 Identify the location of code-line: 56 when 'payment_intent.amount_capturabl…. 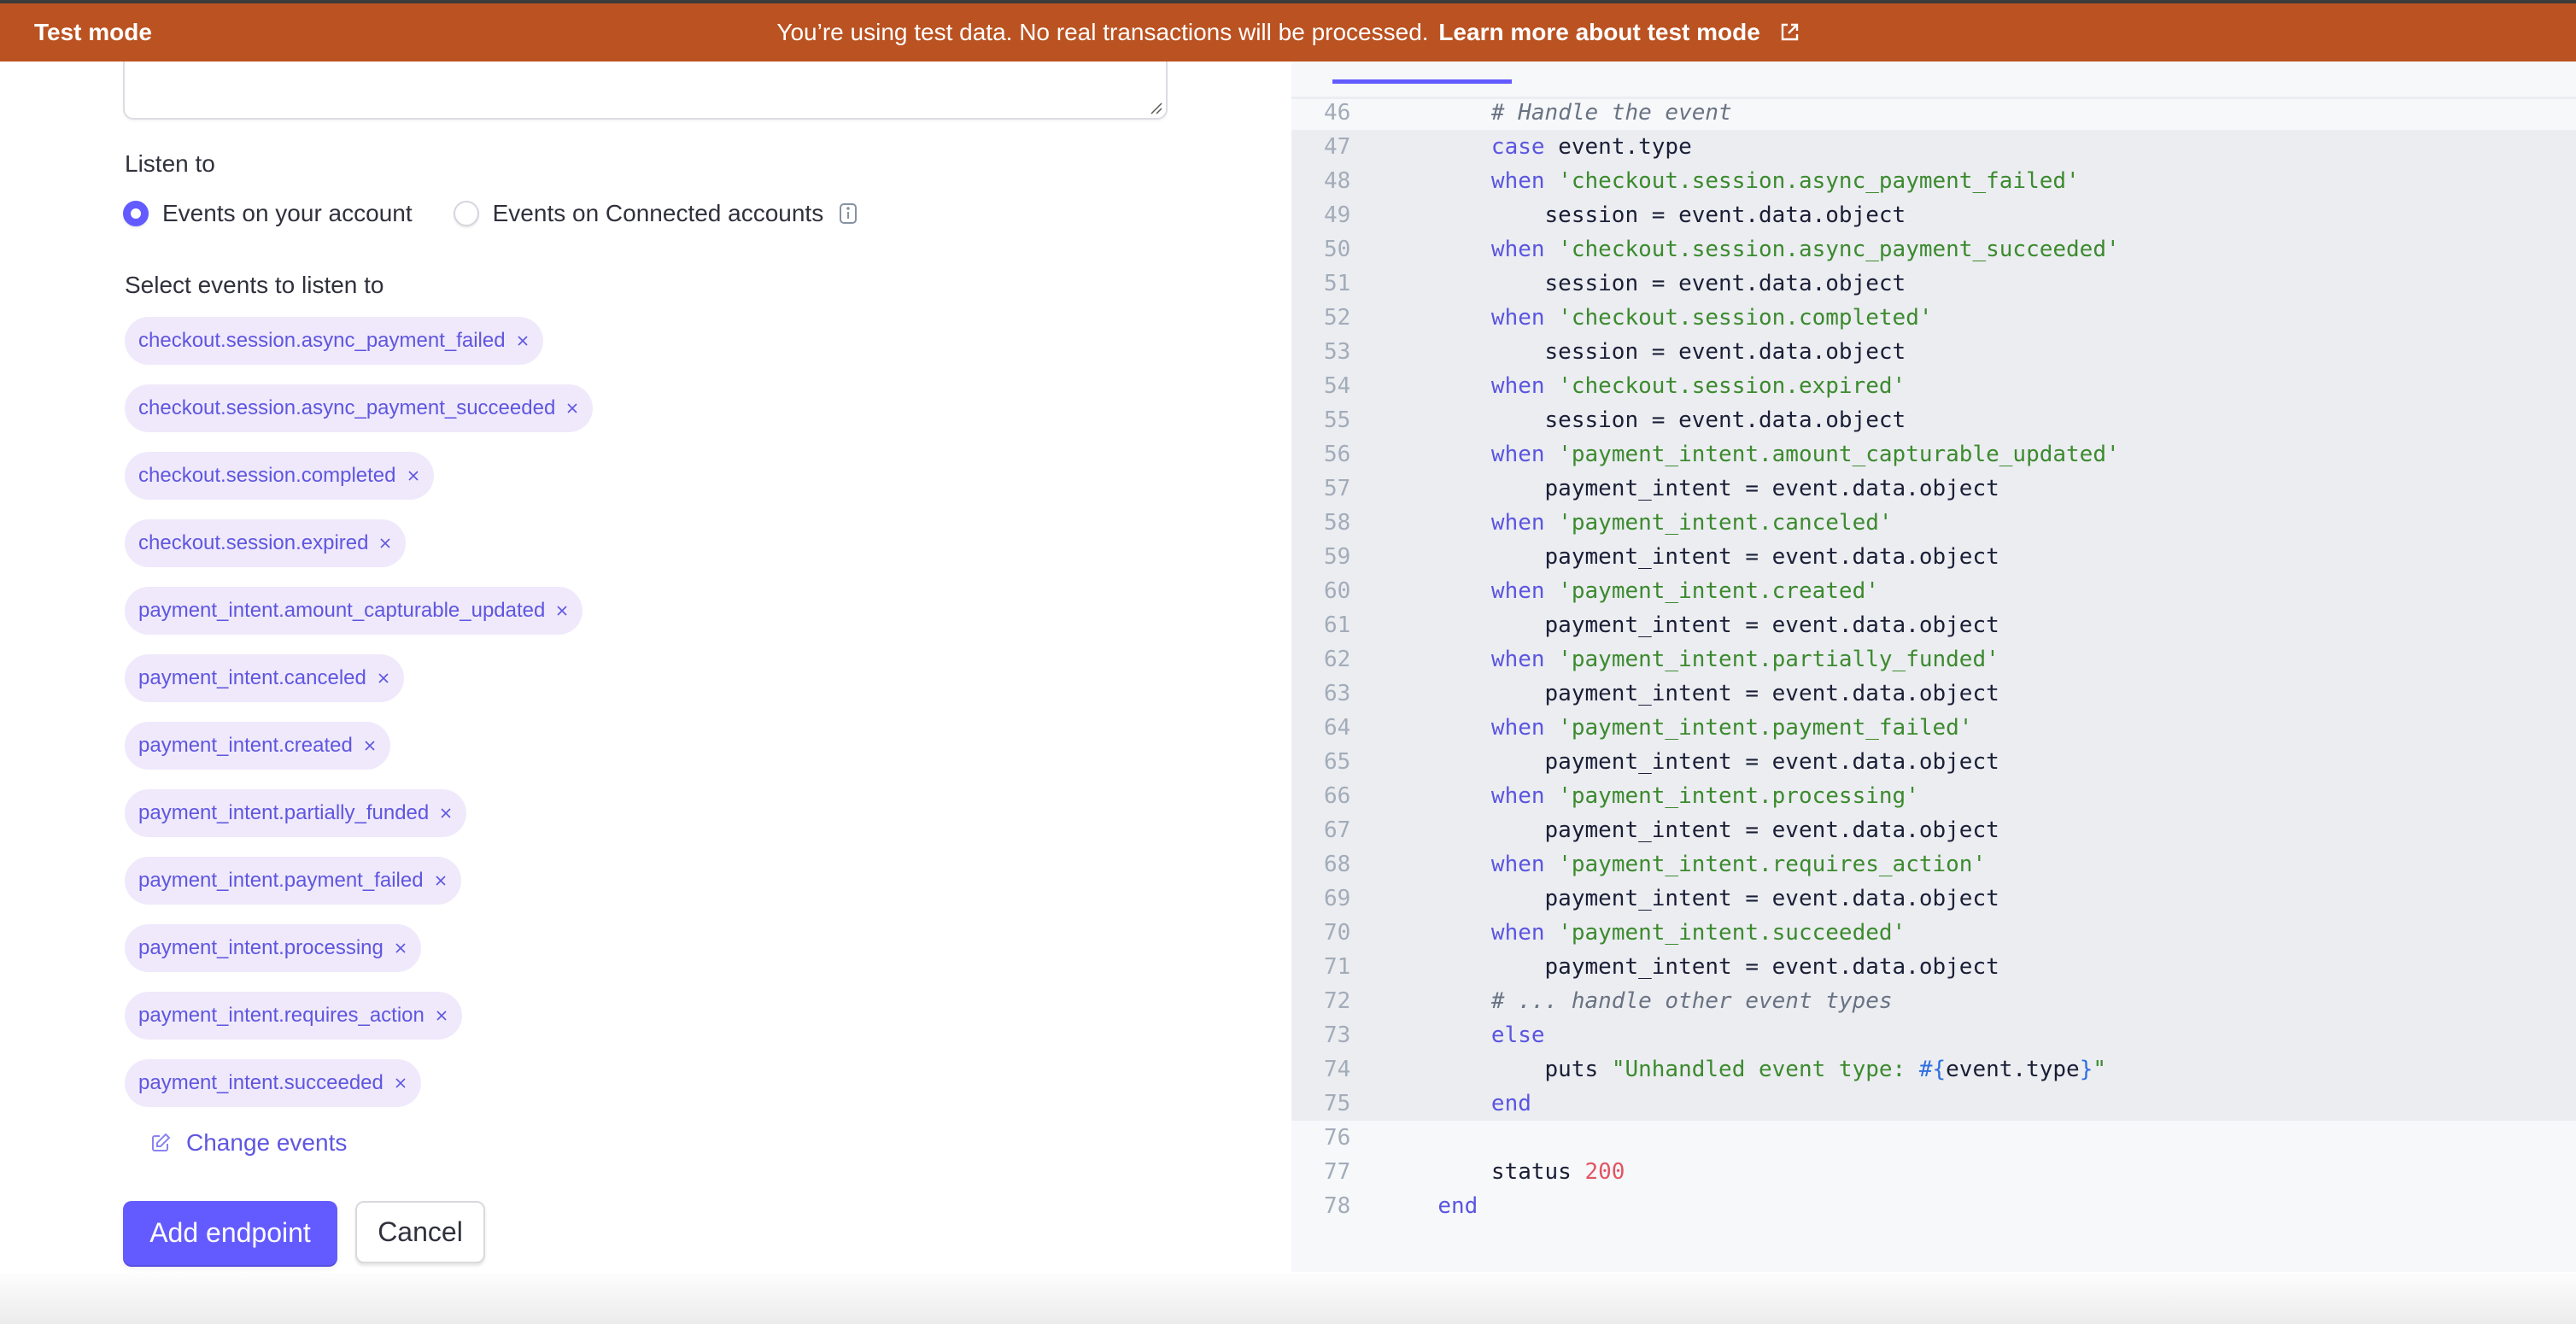
(1933, 454).